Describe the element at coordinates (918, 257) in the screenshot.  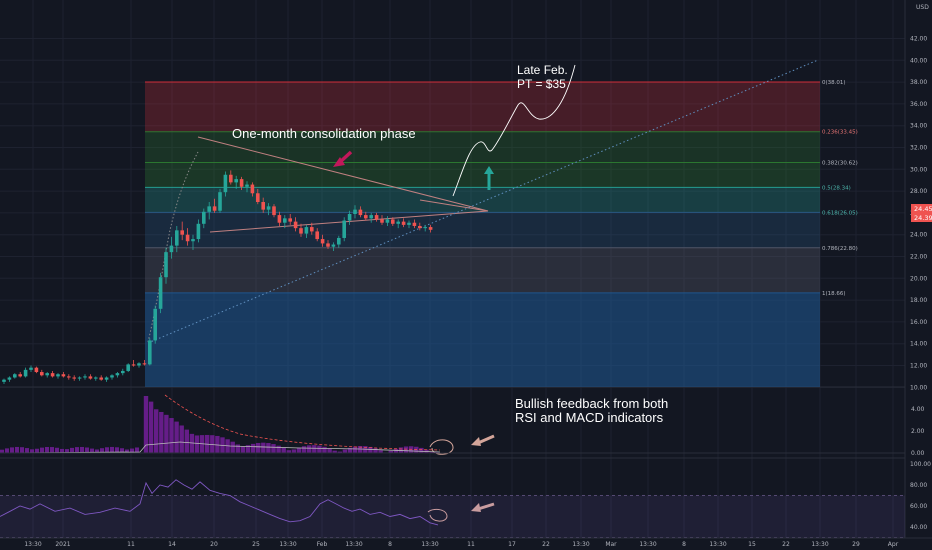
I see `price-tick-label: 22.00` at that location.